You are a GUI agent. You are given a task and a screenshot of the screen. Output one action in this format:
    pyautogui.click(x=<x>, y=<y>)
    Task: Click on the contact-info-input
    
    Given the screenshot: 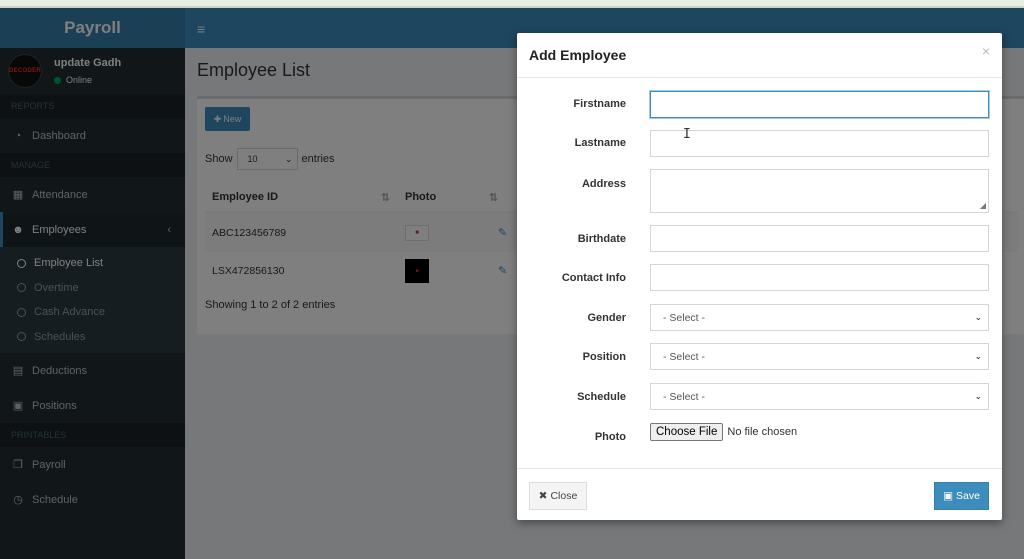 What is the action you would take?
    pyautogui.click(x=819, y=277)
    